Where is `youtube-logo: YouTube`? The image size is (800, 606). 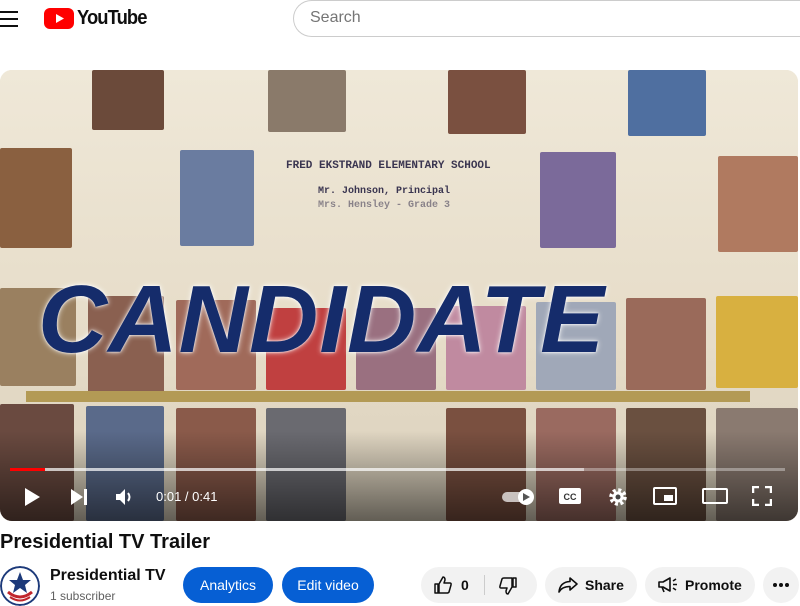
youtube-logo: YouTube is located at coordinates (98, 18).